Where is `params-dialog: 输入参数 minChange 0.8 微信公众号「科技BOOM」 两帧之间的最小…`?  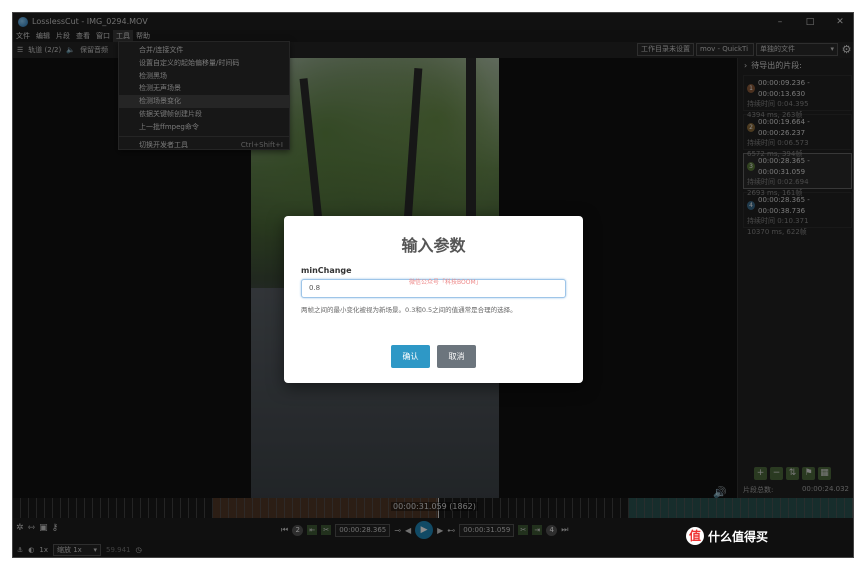 params-dialog: 输入参数 minChange 0.8 微信公众号「科技BOOM」 两帧之间的最小… is located at coordinates (433, 299).